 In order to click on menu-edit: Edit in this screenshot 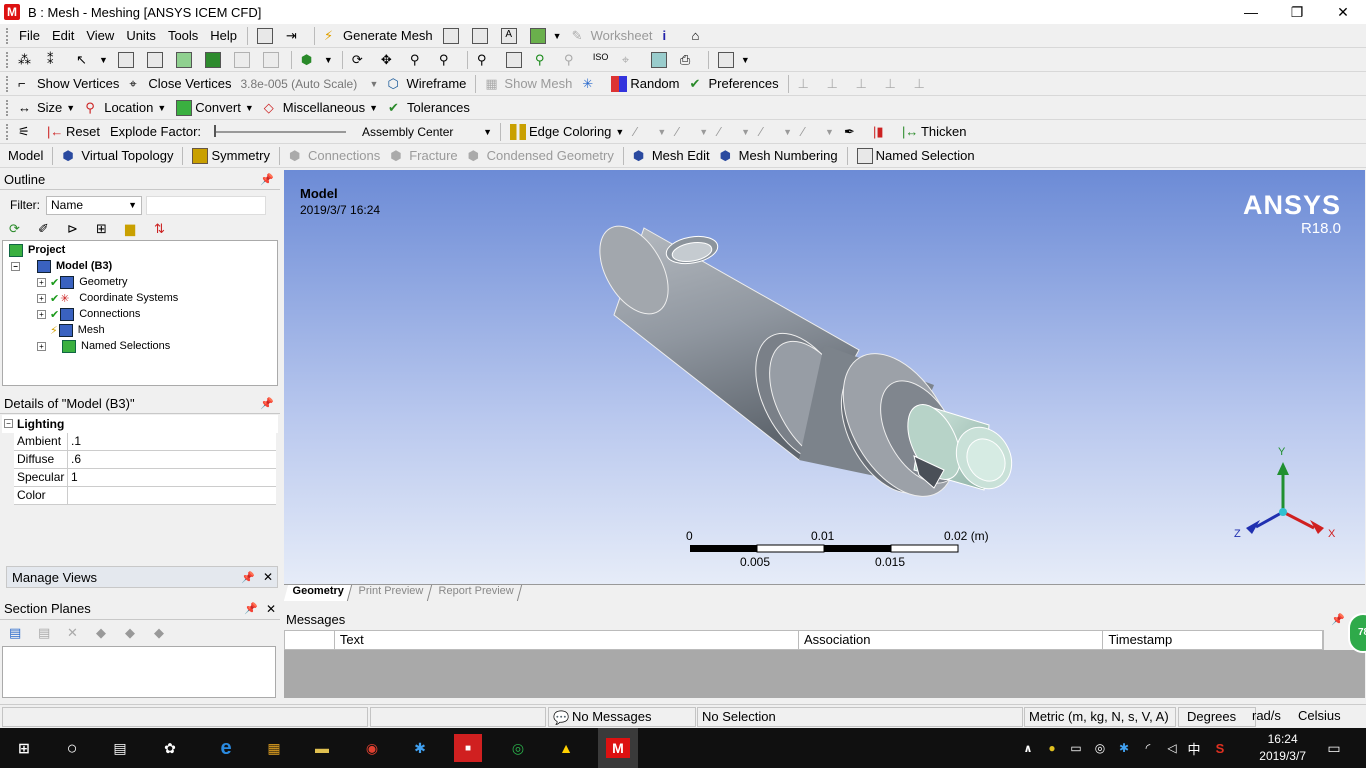, I will do `click(63, 35)`.